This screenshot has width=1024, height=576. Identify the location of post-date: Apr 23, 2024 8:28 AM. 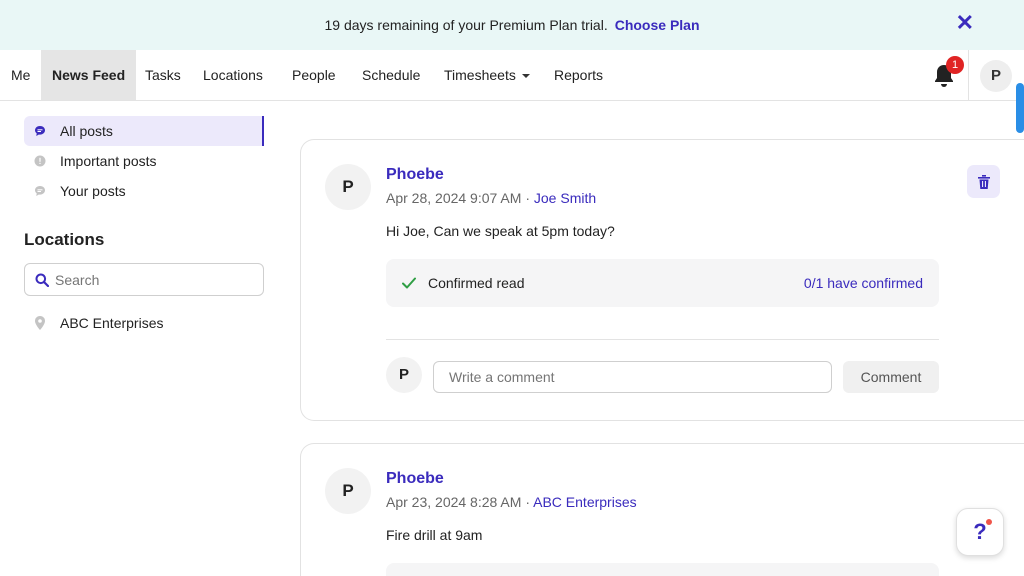
(454, 502).